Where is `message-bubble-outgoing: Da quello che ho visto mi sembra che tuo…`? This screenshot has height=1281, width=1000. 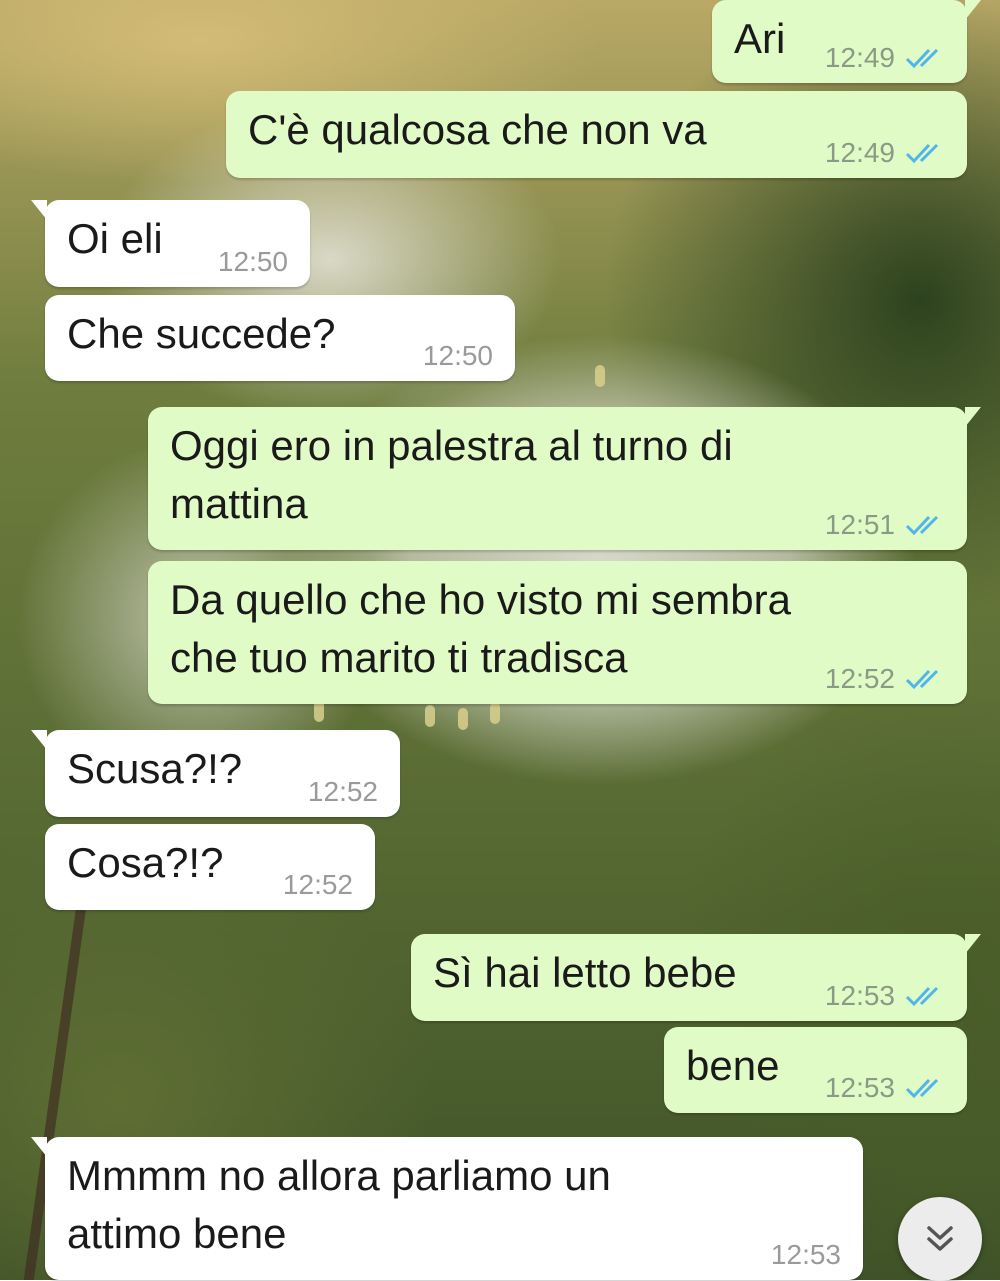
message-bubble-outgoing: Da quello che ho visto mi sembra che tuo… is located at coordinates (557, 632).